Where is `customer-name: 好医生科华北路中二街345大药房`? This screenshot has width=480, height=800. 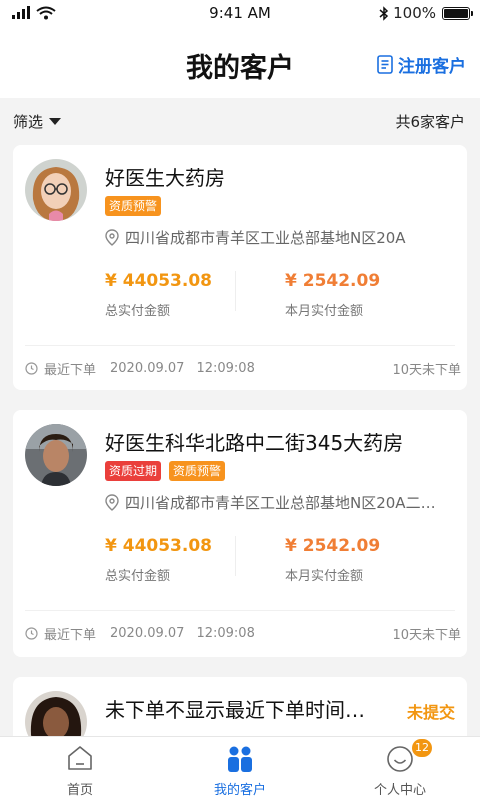
customer-name: 好医生科华北路中二街345大药房 is located at coordinates (254, 443).